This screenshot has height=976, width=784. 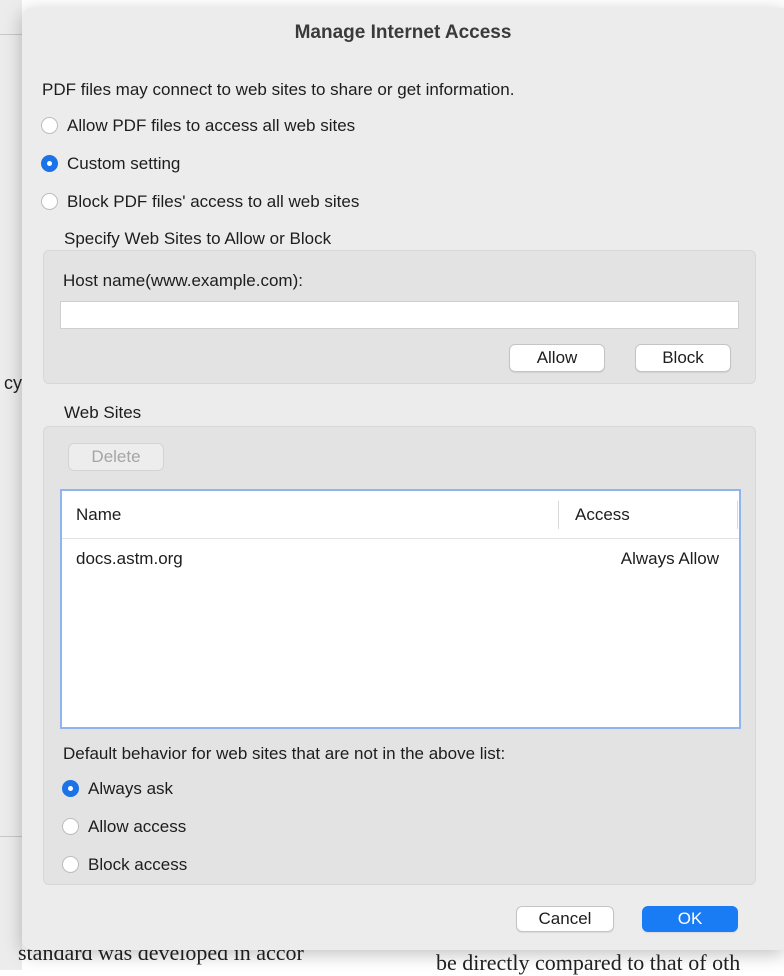 I want to click on dialog-title: Manage Internet Access, so click(x=403, y=32).